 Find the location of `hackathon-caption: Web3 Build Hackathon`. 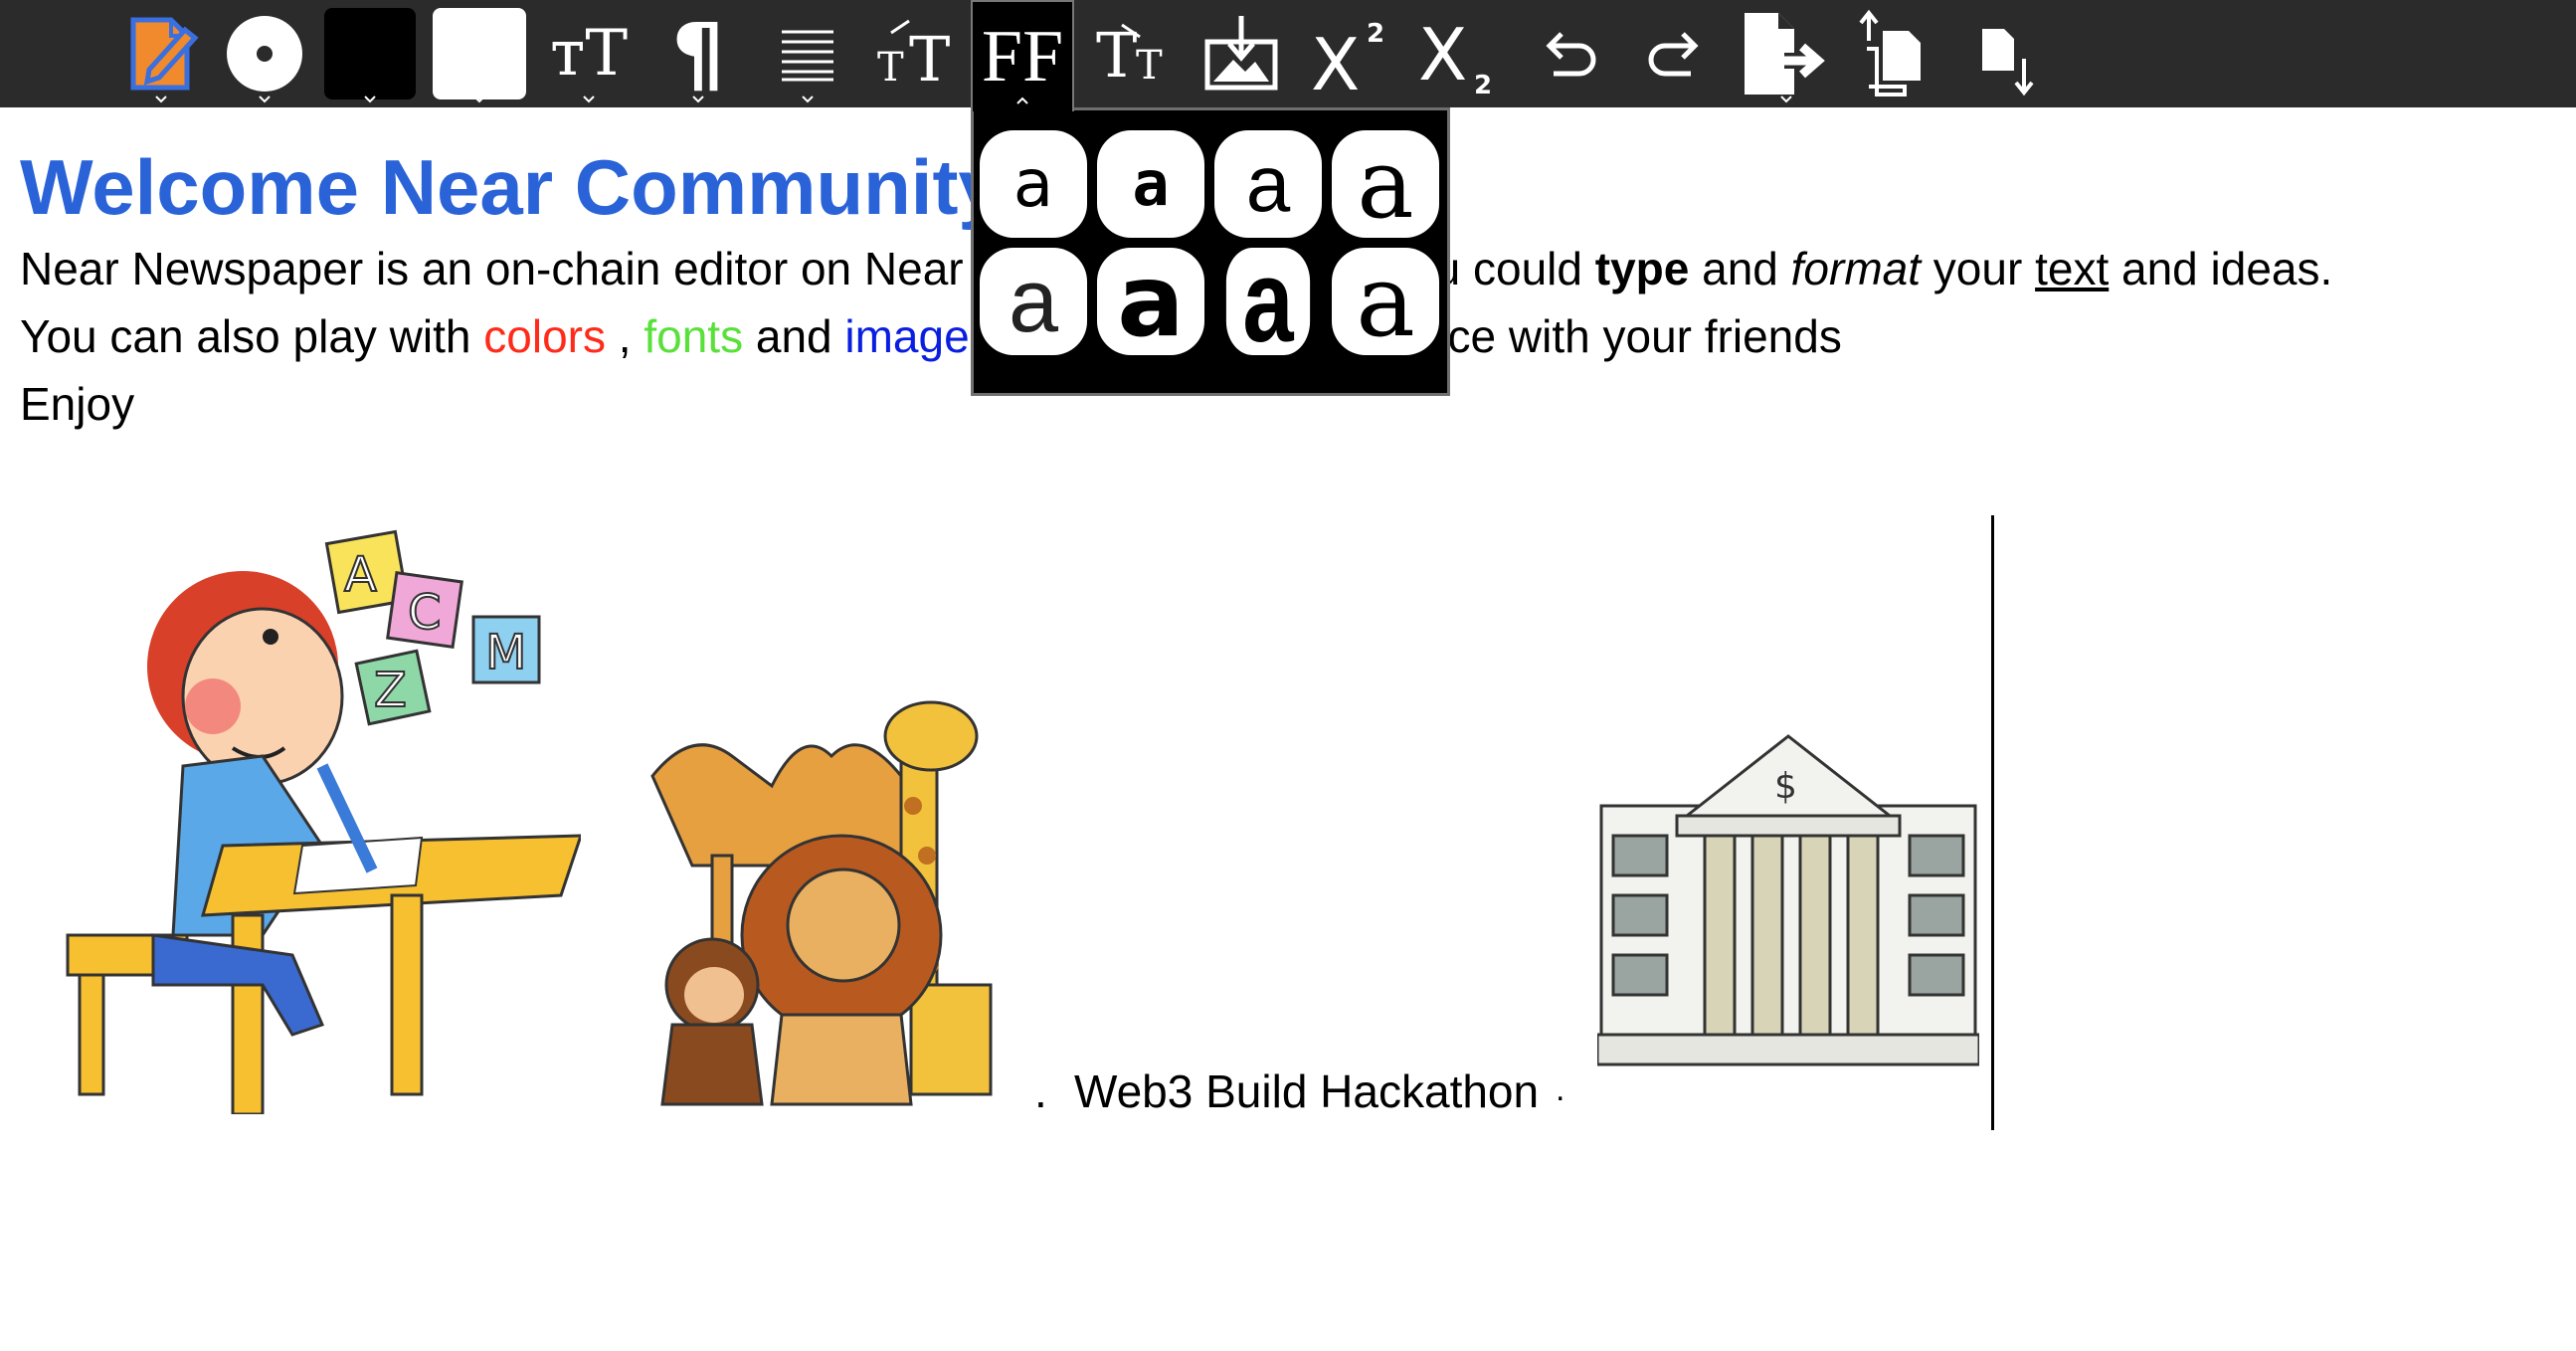

hackathon-caption: Web3 Build Hackathon is located at coordinates (1307, 1091).